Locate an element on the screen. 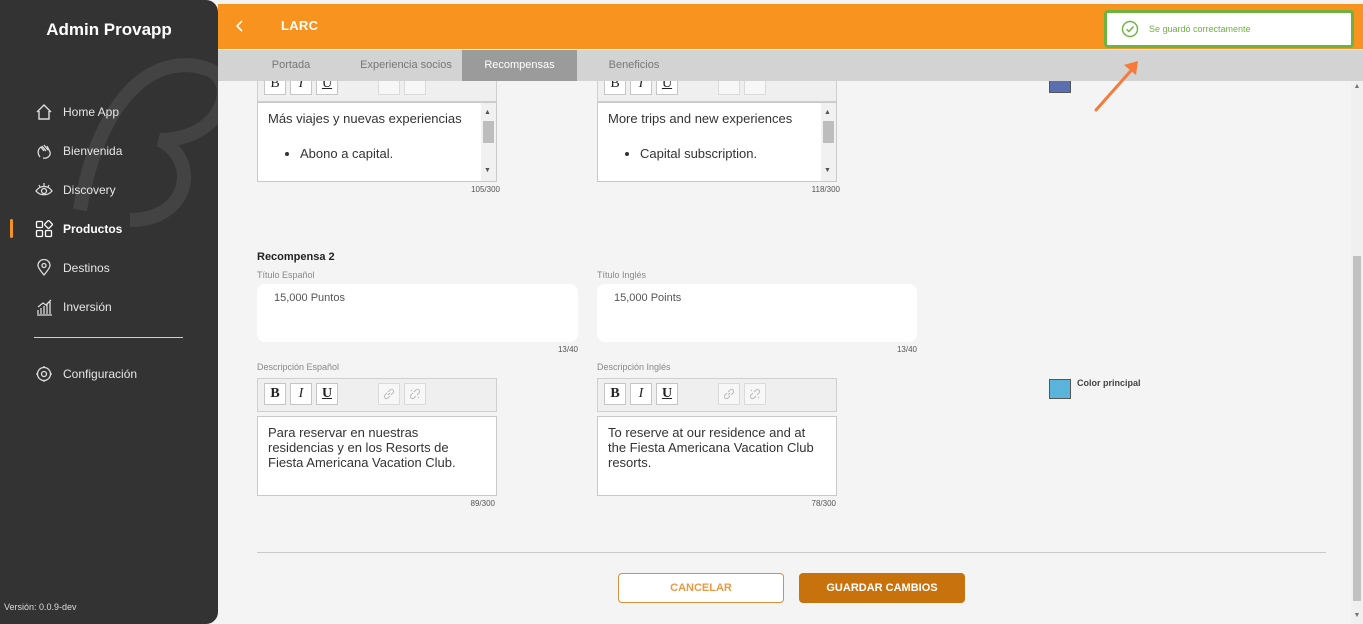 Image resolution: width=1363 pixels, height=624 pixels. sidebar-item-configuracion: Configuración is located at coordinates (109, 373).